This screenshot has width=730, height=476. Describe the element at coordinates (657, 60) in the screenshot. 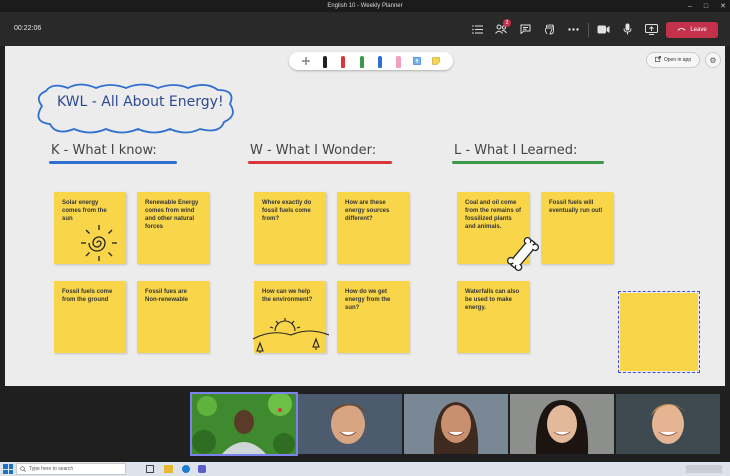

I see `open-external-icon` at that location.